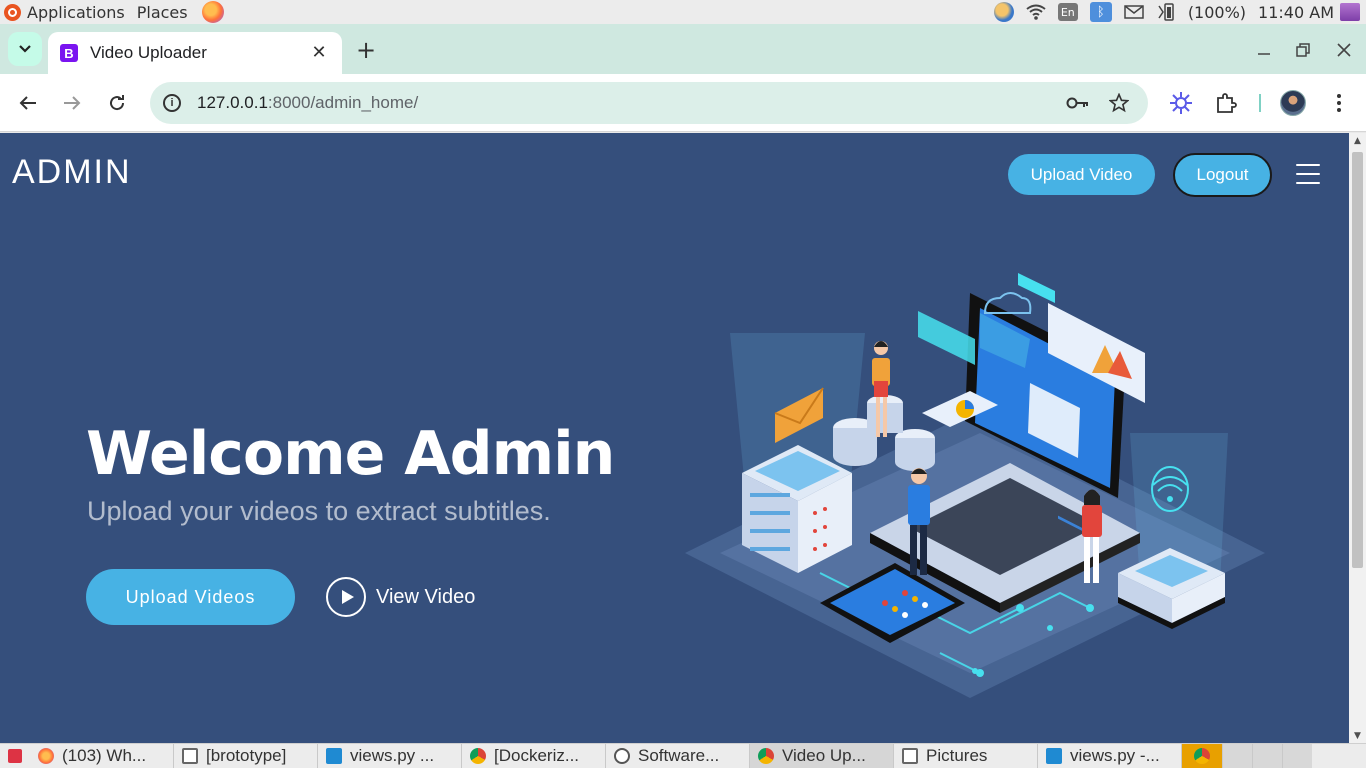 Image resolution: width=1366 pixels, height=768 pixels. Describe the element at coordinates (1100, 12) in the screenshot. I see `bluetooth-icon: ᛒ` at that location.